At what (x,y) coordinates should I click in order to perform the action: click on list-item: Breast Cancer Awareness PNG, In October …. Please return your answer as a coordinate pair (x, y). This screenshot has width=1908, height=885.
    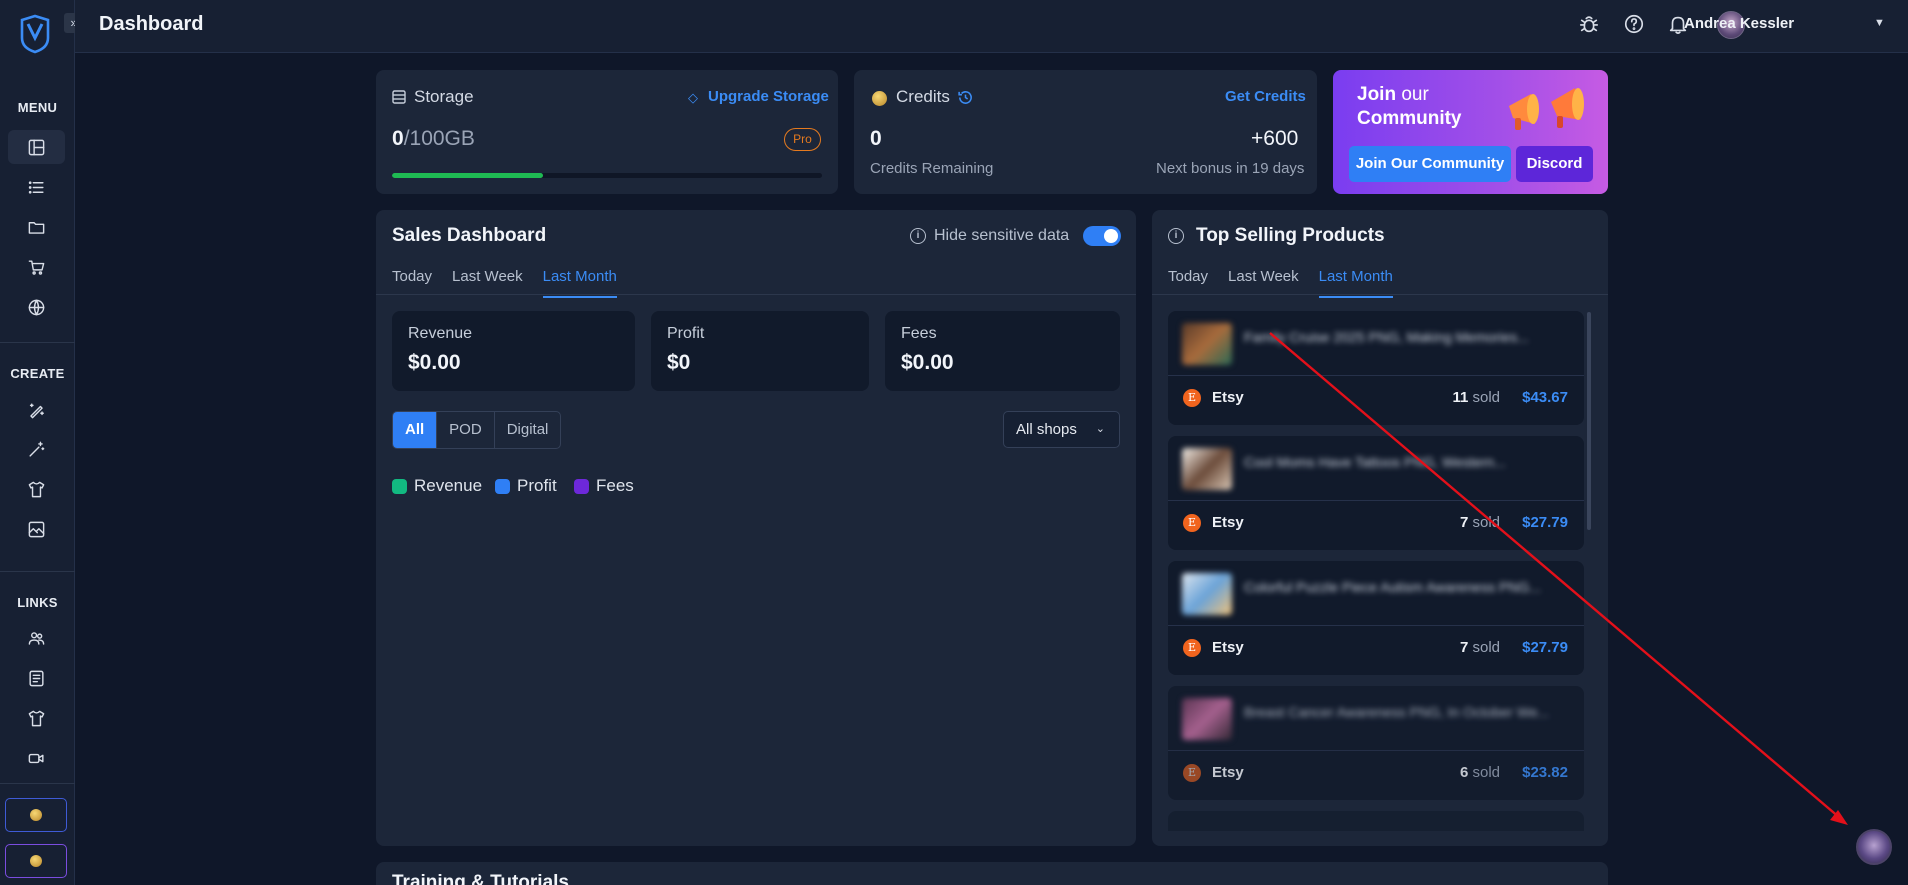
    Looking at the image, I should click on (1376, 743).